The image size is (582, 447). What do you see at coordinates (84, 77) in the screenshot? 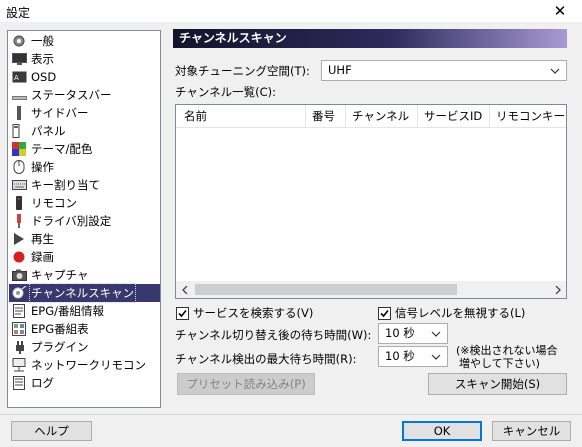
I see `sidebar-item-osd: A OSD` at bounding box center [84, 77].